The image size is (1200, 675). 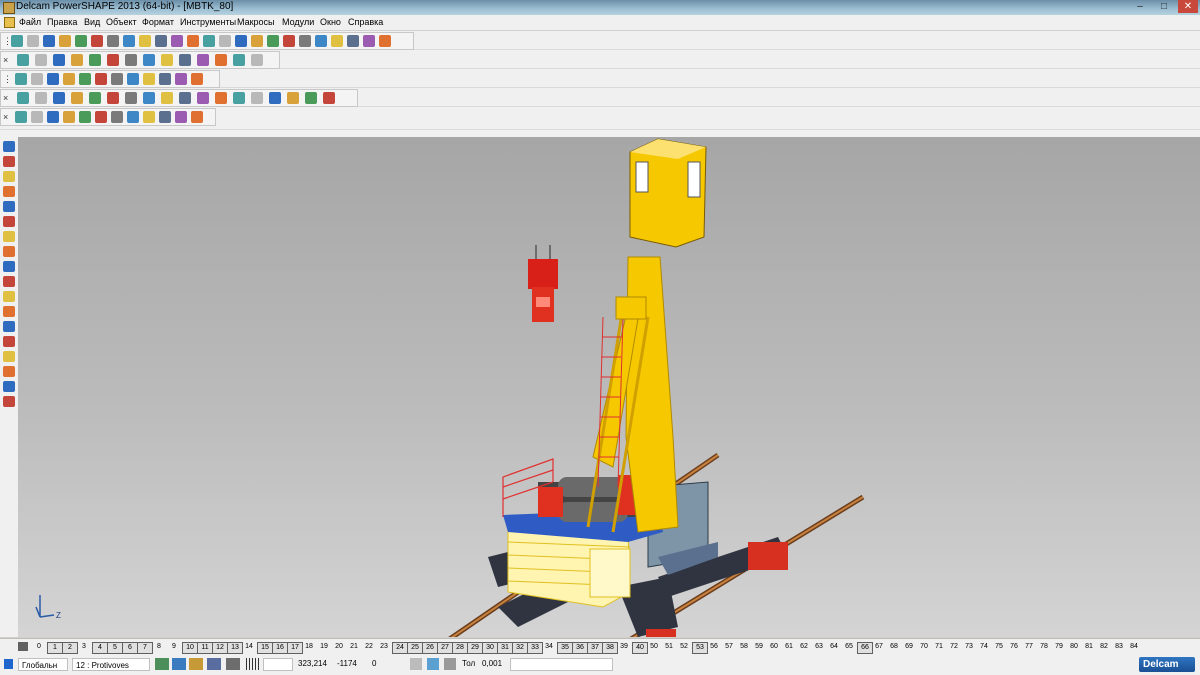 What do you see at coordinates (624, 647) in the screenshot?
I see `level-39: 39` at bounding box center [624, 647].